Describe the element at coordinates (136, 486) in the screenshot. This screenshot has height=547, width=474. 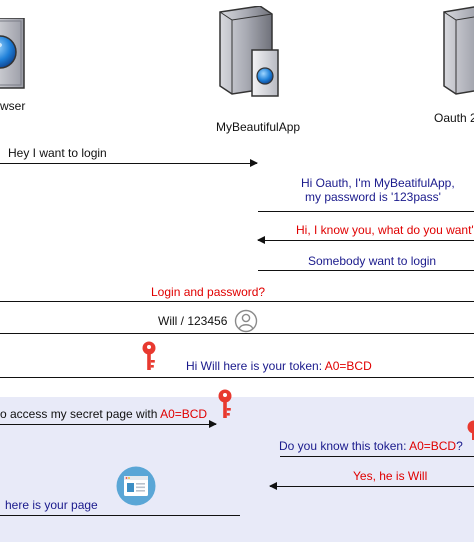
I see `webpage-icon` at that location.